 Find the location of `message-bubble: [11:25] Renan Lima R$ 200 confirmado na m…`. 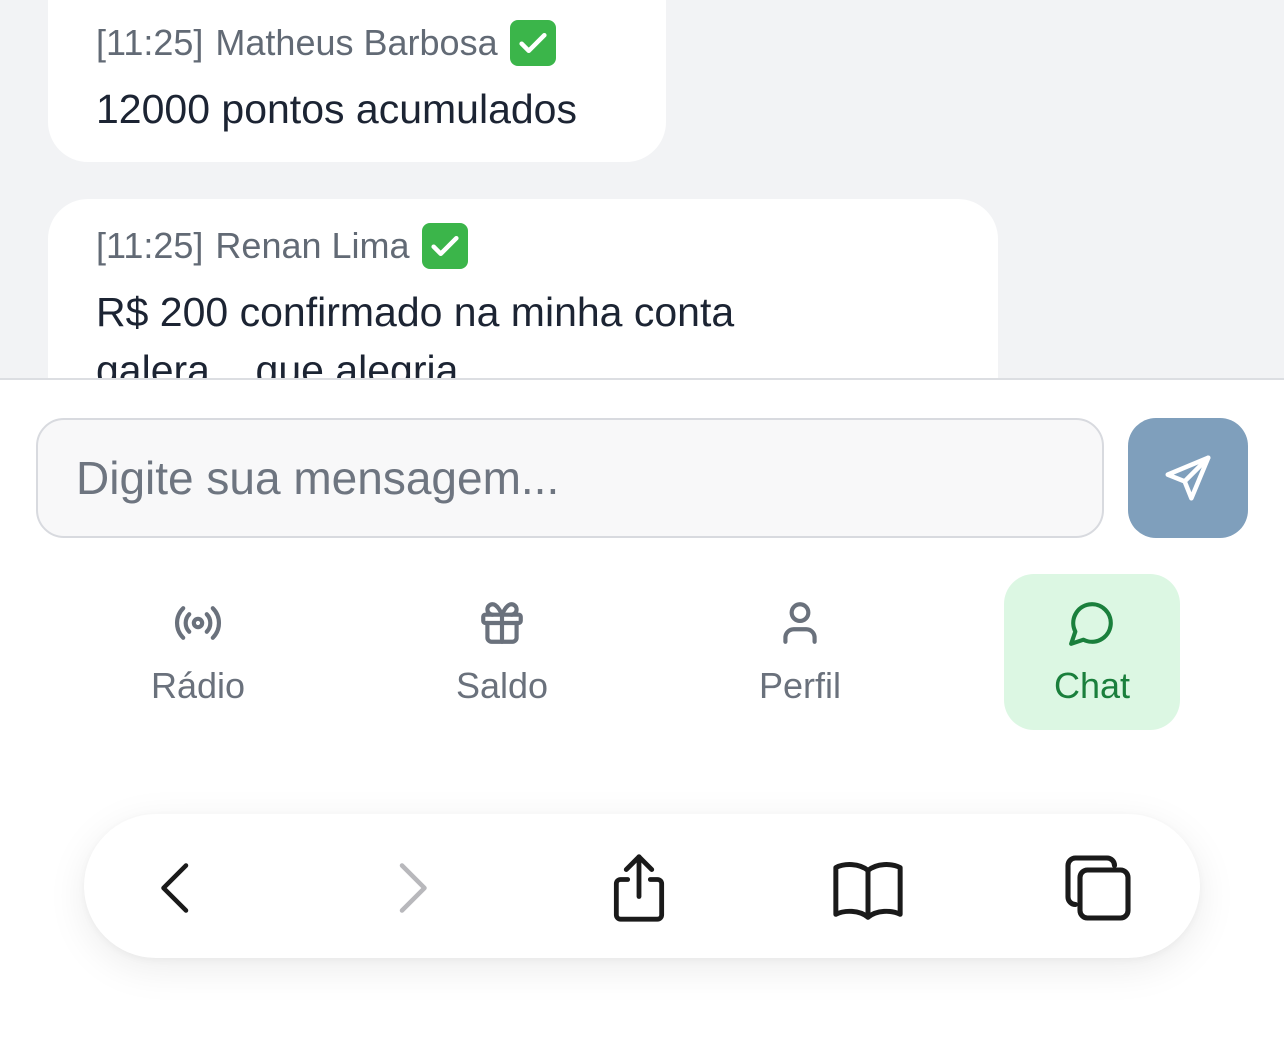

message-bubble: [11:25] Renan Lima R$ 200 confirmado na m… is located at coordinates (523, 288).